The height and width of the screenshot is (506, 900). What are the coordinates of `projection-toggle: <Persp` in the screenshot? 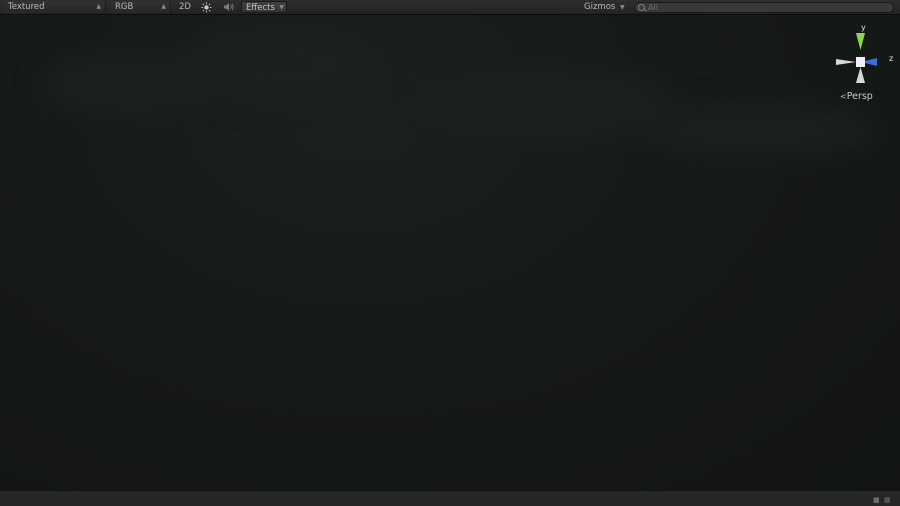 It's located at (856, 96).